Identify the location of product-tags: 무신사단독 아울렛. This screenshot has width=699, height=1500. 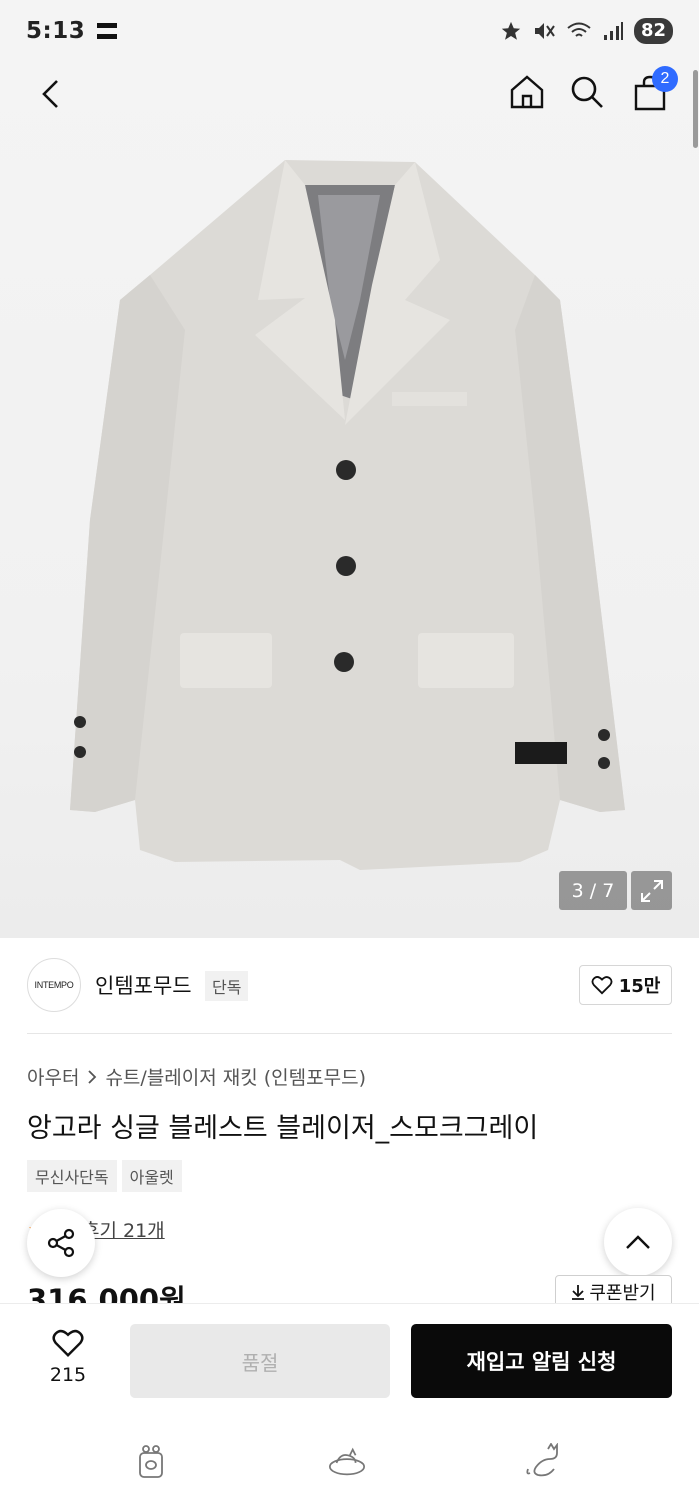
(104, 1176).